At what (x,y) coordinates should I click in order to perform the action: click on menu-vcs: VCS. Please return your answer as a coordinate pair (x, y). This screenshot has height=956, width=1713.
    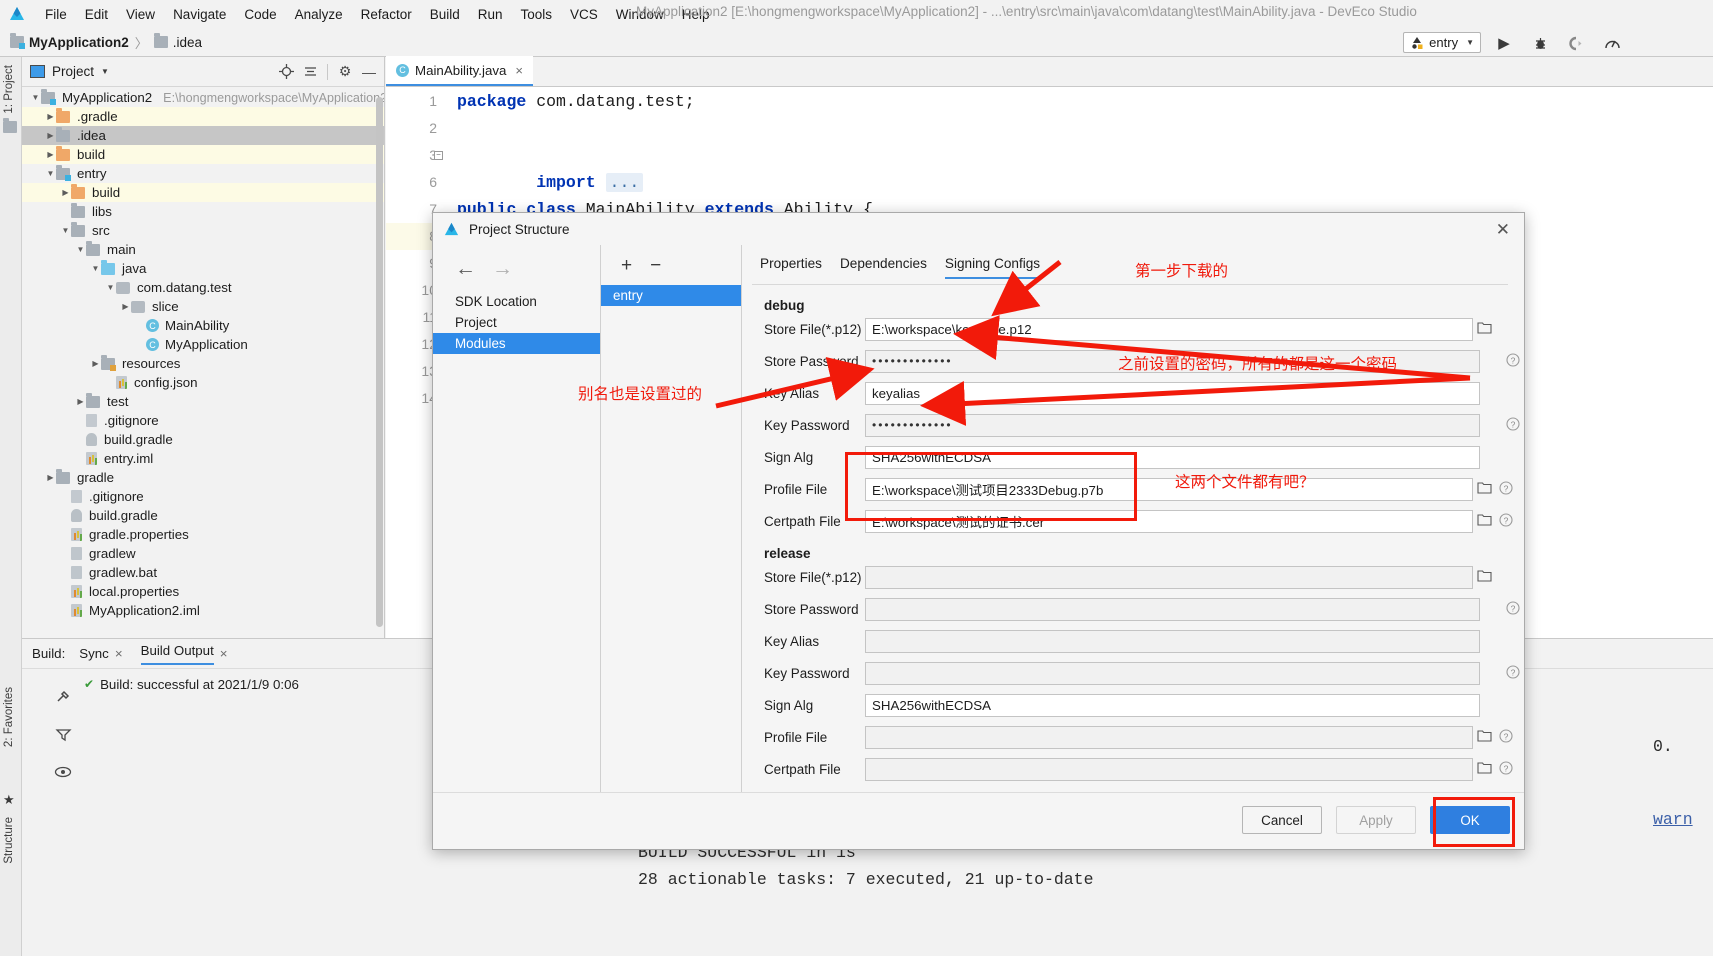
    Looking at the image, I should click on (584, 14).